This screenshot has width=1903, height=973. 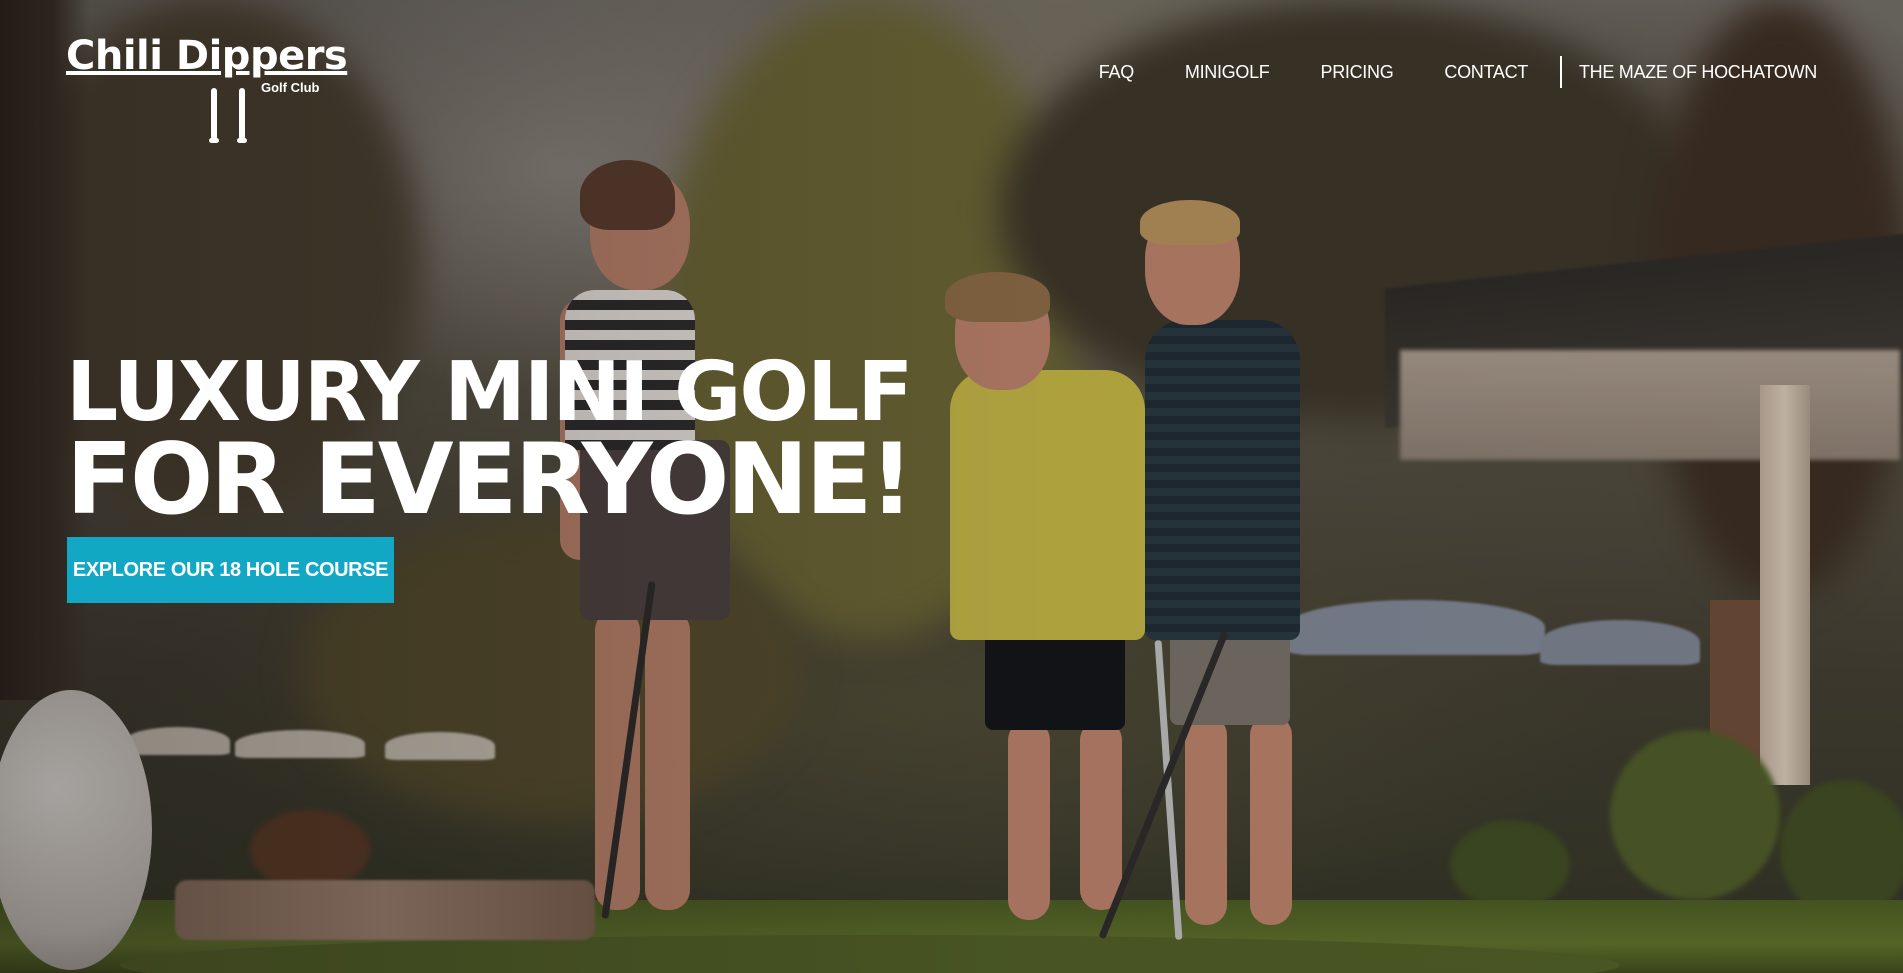 What do you see at coordinates (1560, 72) in the screenshot?
I see `nav-divider` at bounding box center [1560, 72].